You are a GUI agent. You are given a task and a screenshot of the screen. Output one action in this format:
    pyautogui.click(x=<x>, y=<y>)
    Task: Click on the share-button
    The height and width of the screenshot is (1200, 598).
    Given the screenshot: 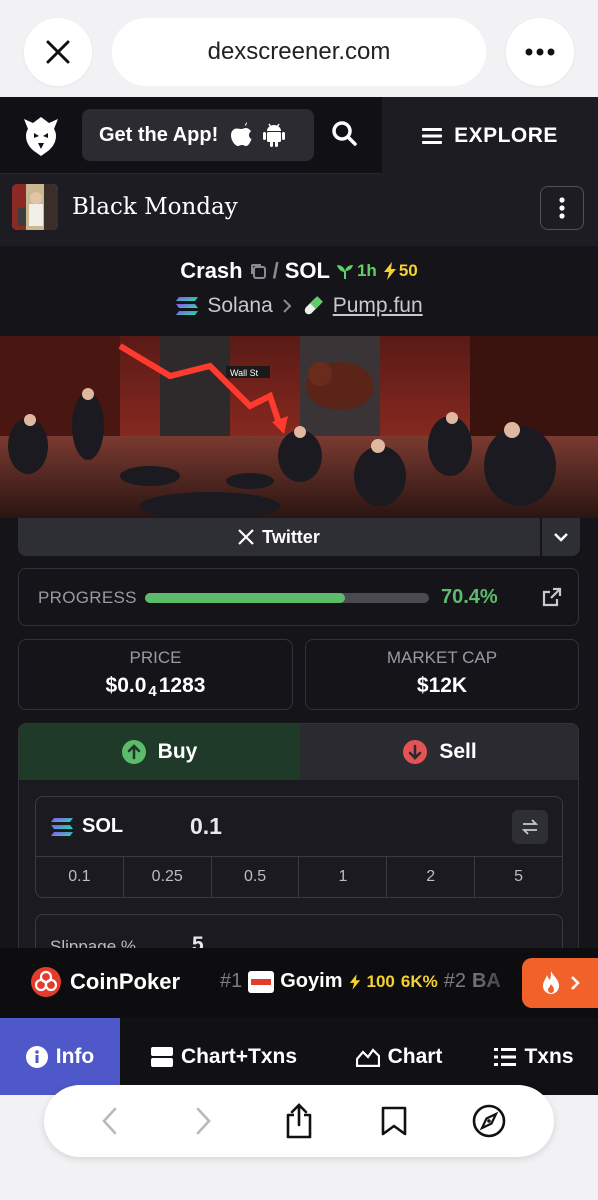 What is the action you would take?
    pyautogui.click(x=299, y=1121)
    